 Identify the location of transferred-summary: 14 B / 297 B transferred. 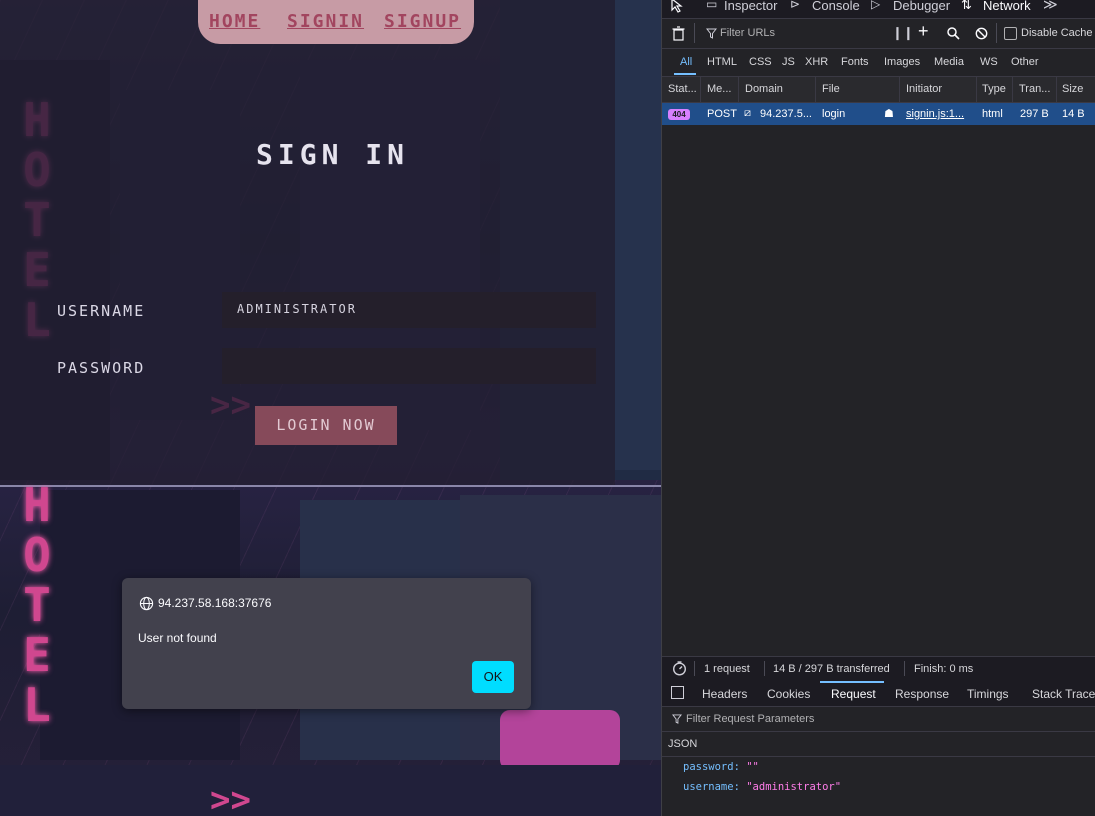
(831, 669).